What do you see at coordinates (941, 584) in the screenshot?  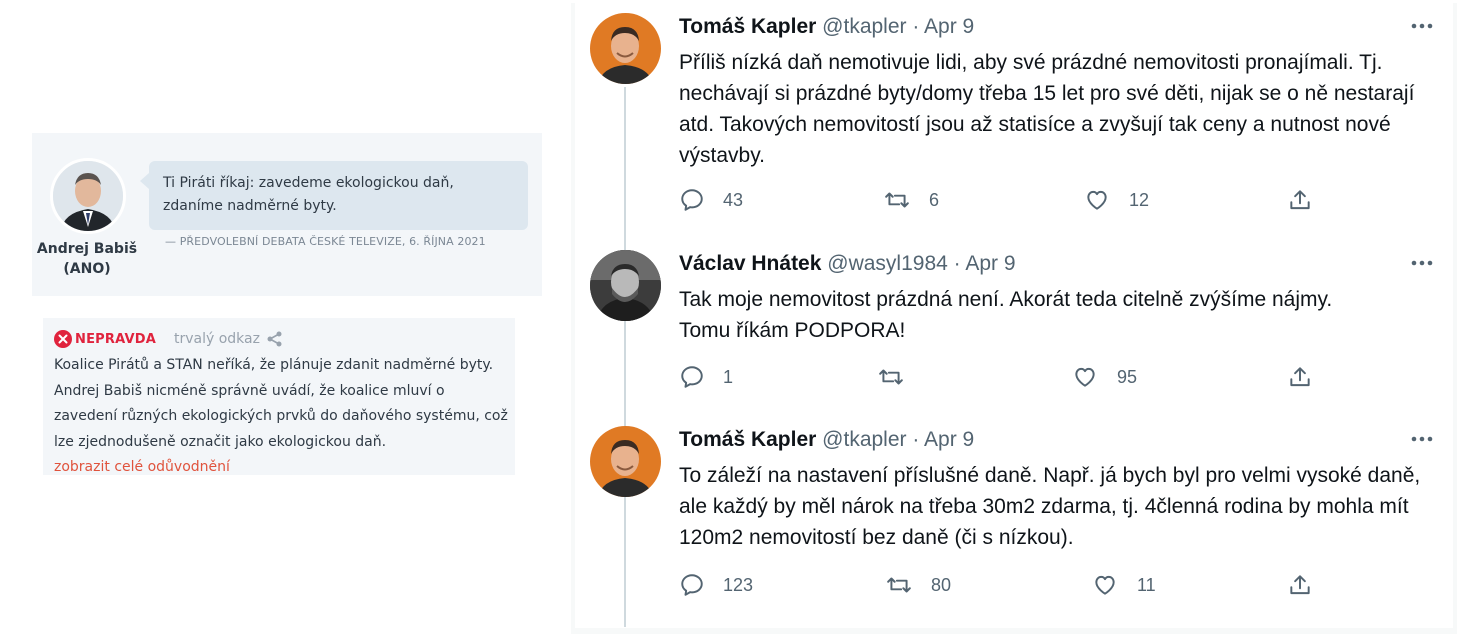 I see `retweet-count: 80` at bounding box center [941, 584].